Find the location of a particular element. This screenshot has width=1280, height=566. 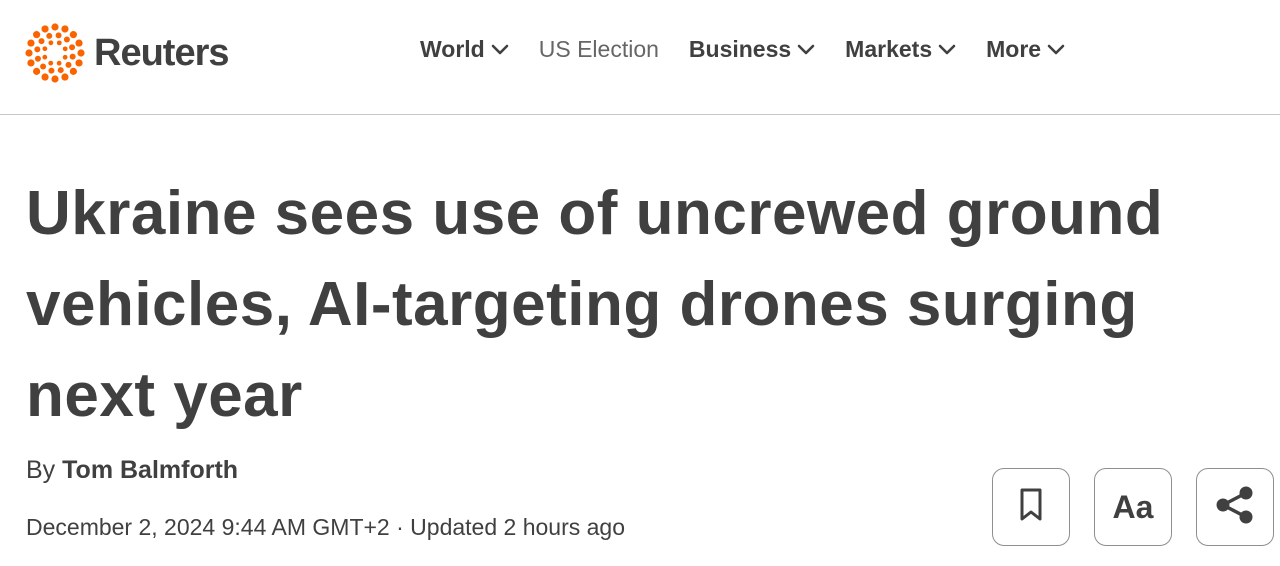

text-size-button: Aa is located at coordinates (1133, 507).